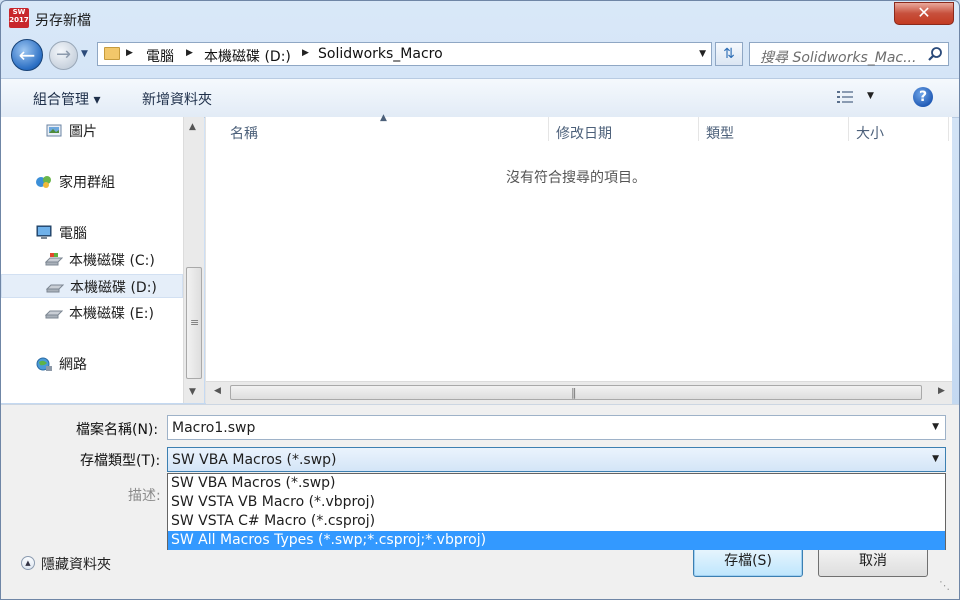 The width and height of the screenshot is (960, 600). Describe the element at coordinates (144, 496) in the screenshot. I see `description-label: 描述:` at that location.